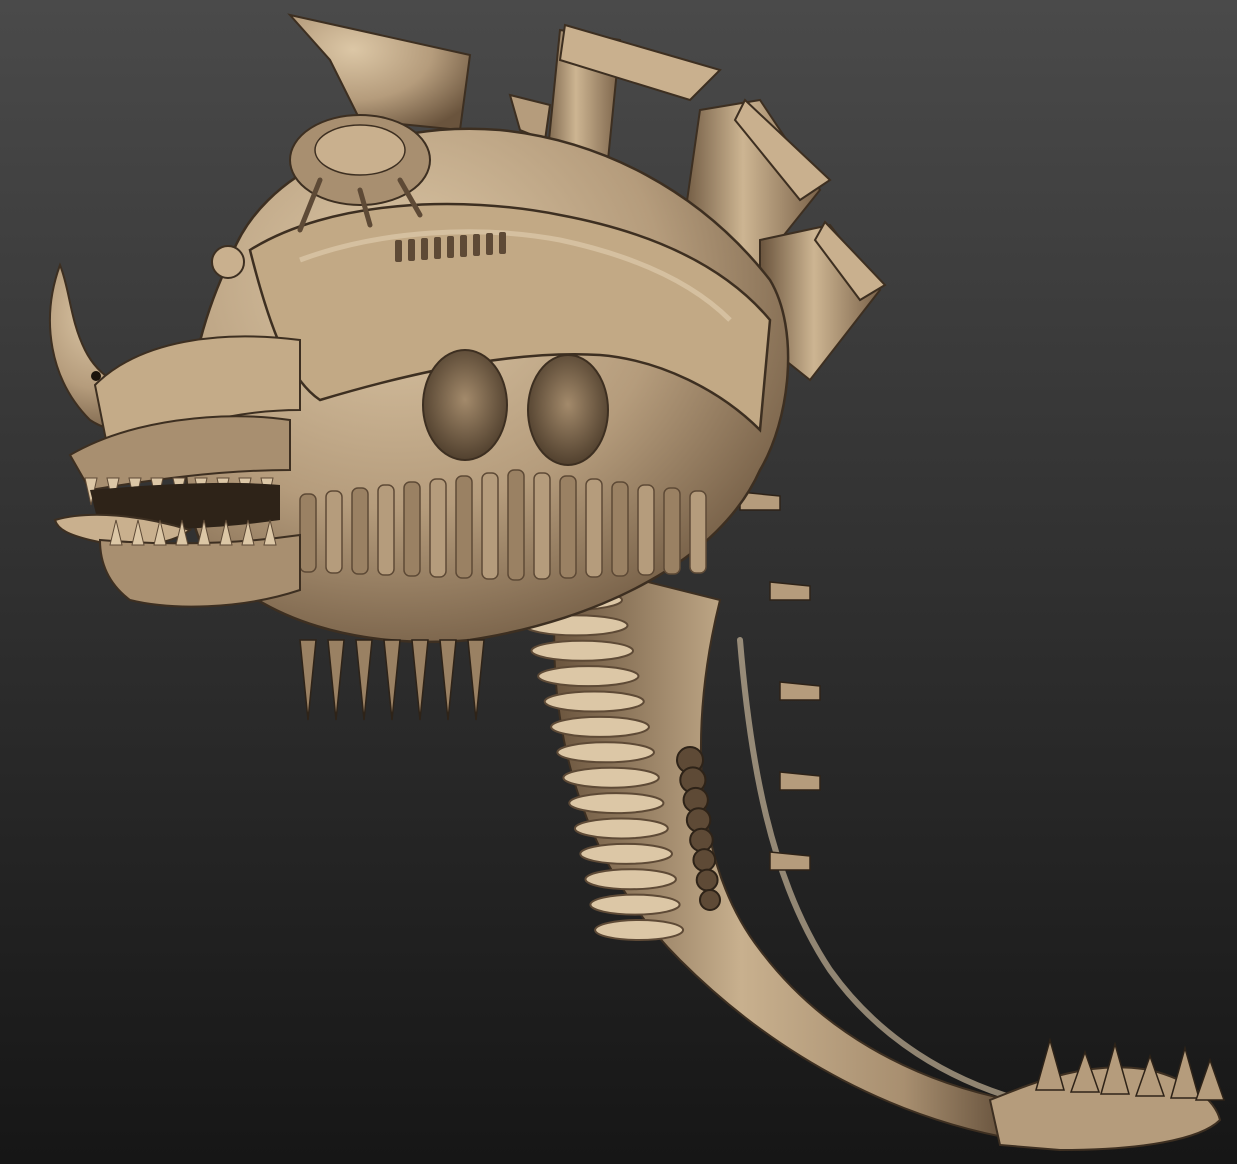 This screenshot has width=1237, height=1164. I want to click on eye-socket-left, so click(465, 405).